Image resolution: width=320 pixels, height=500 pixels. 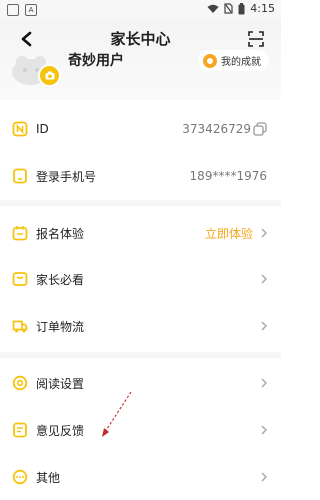 What do you see at coordinates (140, 39) in the screenshot?
I see `page-title: 家长中心` at bounding box center [140, 39].